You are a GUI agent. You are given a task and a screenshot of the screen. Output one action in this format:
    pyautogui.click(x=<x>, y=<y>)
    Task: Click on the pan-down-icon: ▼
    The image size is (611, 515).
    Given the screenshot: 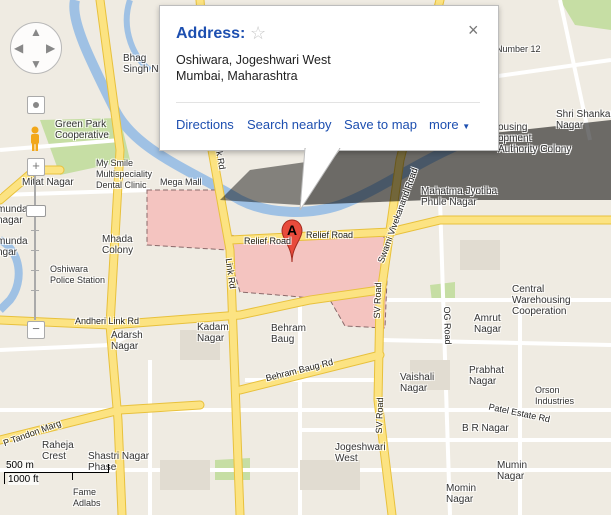 What is the action you would take?
    pyautogui.click(x=36, y=64)
    